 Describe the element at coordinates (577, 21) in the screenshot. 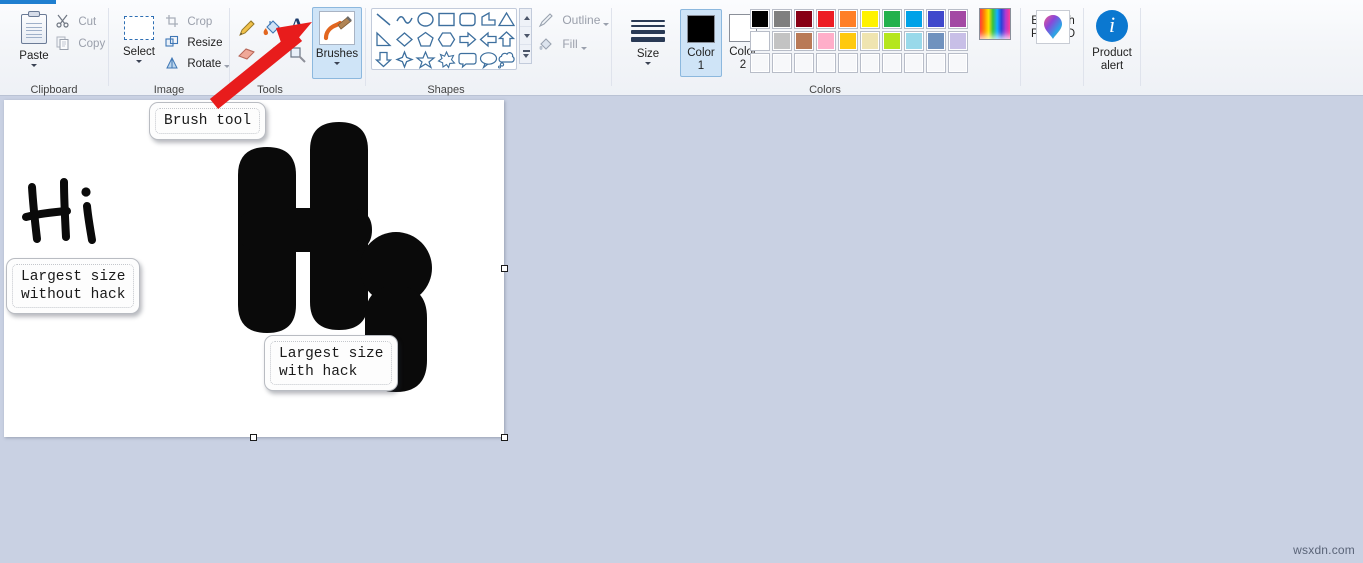

I see `outline-button: Outline` at that location.